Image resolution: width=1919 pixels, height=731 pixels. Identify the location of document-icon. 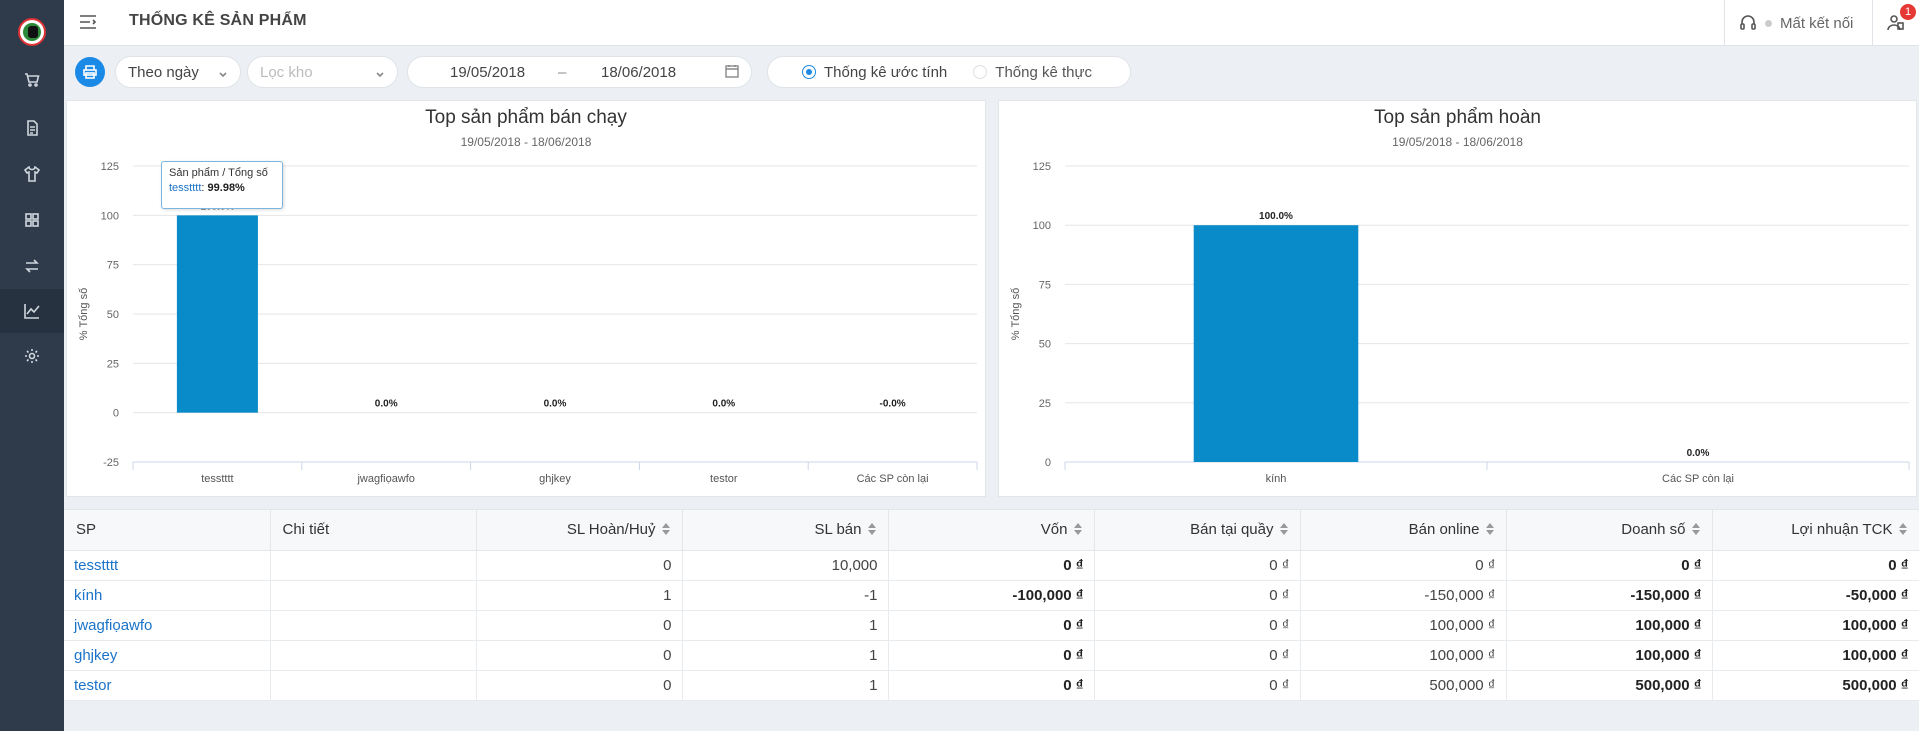
(32, 128).